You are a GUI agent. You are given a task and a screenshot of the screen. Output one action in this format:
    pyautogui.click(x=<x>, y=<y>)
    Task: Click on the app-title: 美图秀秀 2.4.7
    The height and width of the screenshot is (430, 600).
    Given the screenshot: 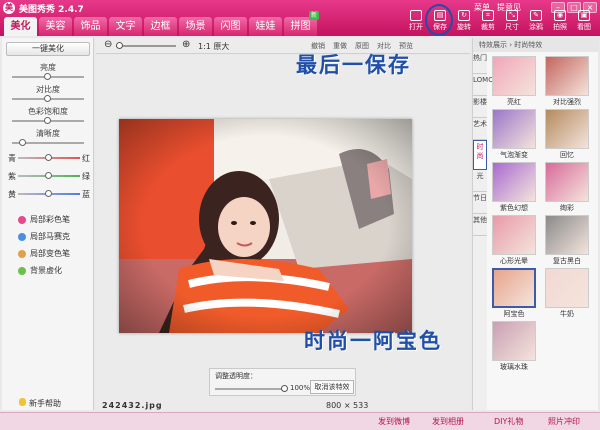 What is the action you would take?
    pyautogui.click(x=51, y=10)
    